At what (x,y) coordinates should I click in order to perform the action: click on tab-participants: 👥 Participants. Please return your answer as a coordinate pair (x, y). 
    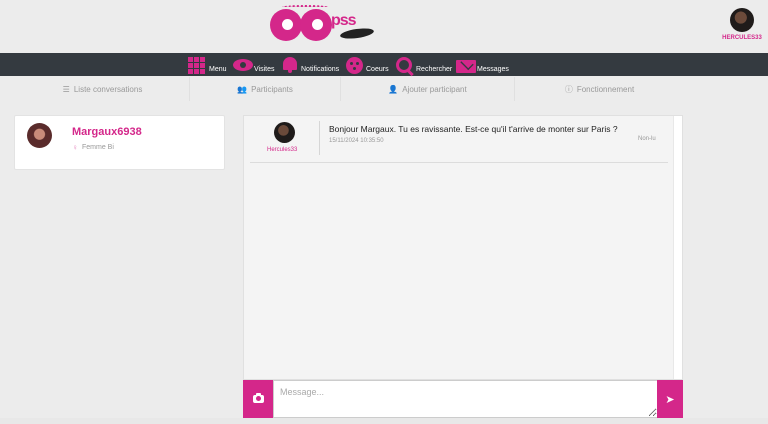
    Looking at the image, I should click on (265, 89).